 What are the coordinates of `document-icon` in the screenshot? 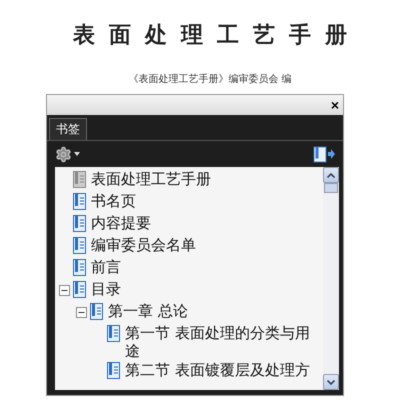 It's located at (79, 179).